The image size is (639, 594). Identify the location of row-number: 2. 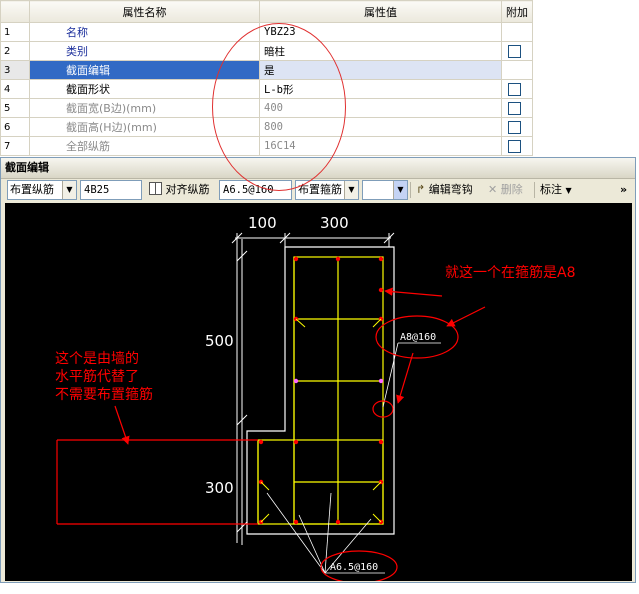
(15, 51).